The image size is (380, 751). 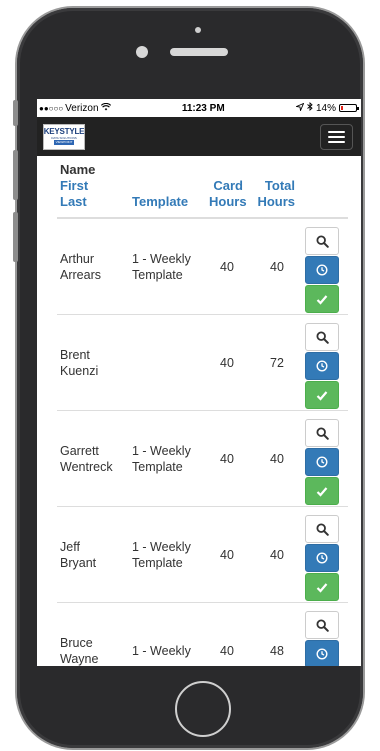 I want to click on last-name: Wentreck, so click(x=86, y=466).